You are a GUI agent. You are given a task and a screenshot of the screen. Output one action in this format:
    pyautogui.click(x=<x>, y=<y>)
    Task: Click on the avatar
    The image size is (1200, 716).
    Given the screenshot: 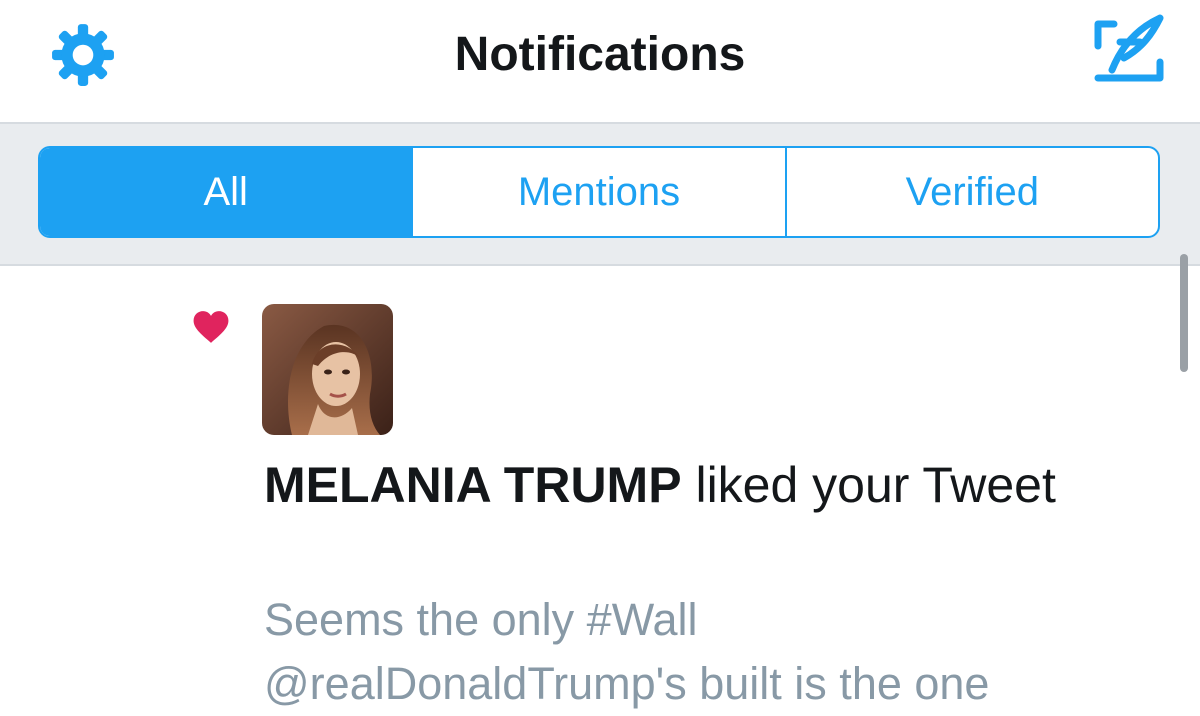 What is the action you would take?
    pyautogui.click(x=327, y=369)
    